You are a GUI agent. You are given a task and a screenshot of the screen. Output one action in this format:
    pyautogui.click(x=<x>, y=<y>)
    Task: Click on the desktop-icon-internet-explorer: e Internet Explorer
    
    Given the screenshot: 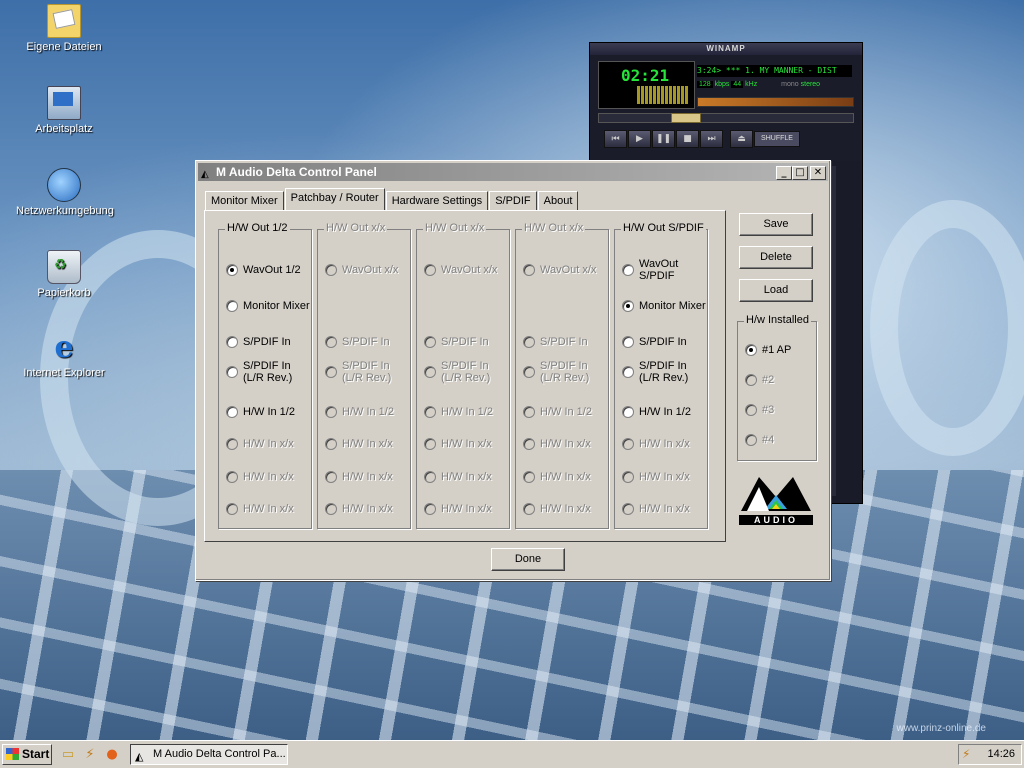 What is the action you would take?
    pyautogui.click(x=64, y=356)
    